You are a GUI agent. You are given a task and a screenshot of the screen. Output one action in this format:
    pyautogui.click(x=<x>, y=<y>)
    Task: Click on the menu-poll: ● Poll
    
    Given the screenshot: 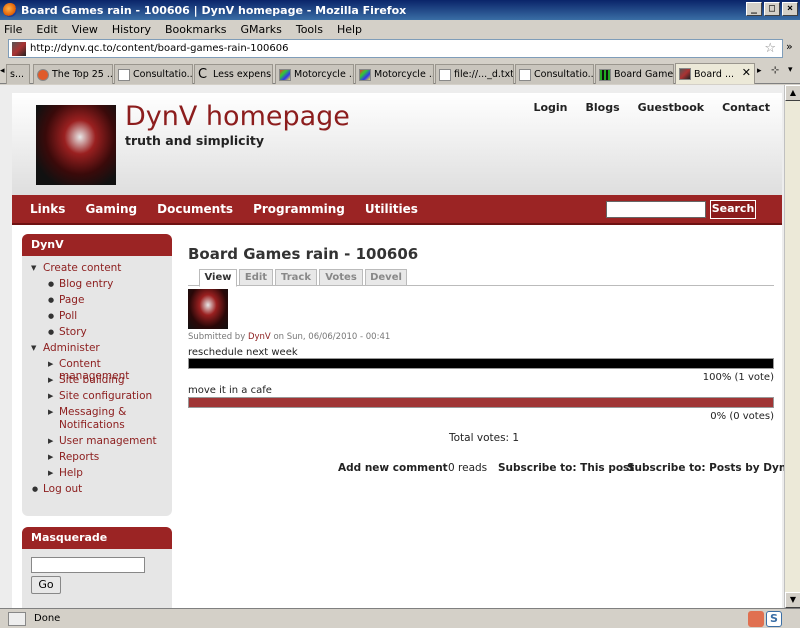 What is the action you would take?
    pyautogui.click(x=63, y=316)
    